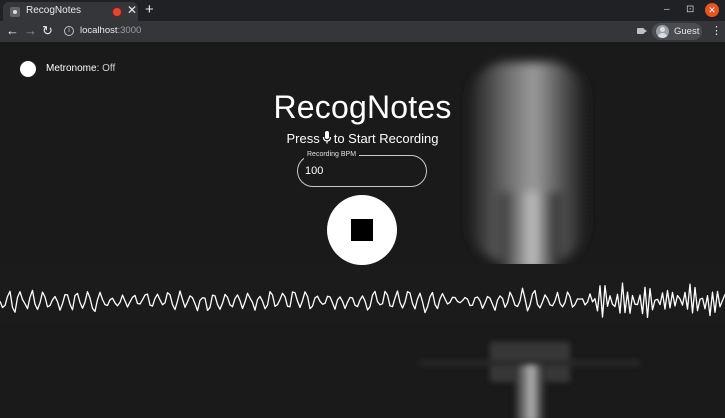 The width and height of the screenshot is (725, 418). I want to click on record-stop-button, so click(362, 230).